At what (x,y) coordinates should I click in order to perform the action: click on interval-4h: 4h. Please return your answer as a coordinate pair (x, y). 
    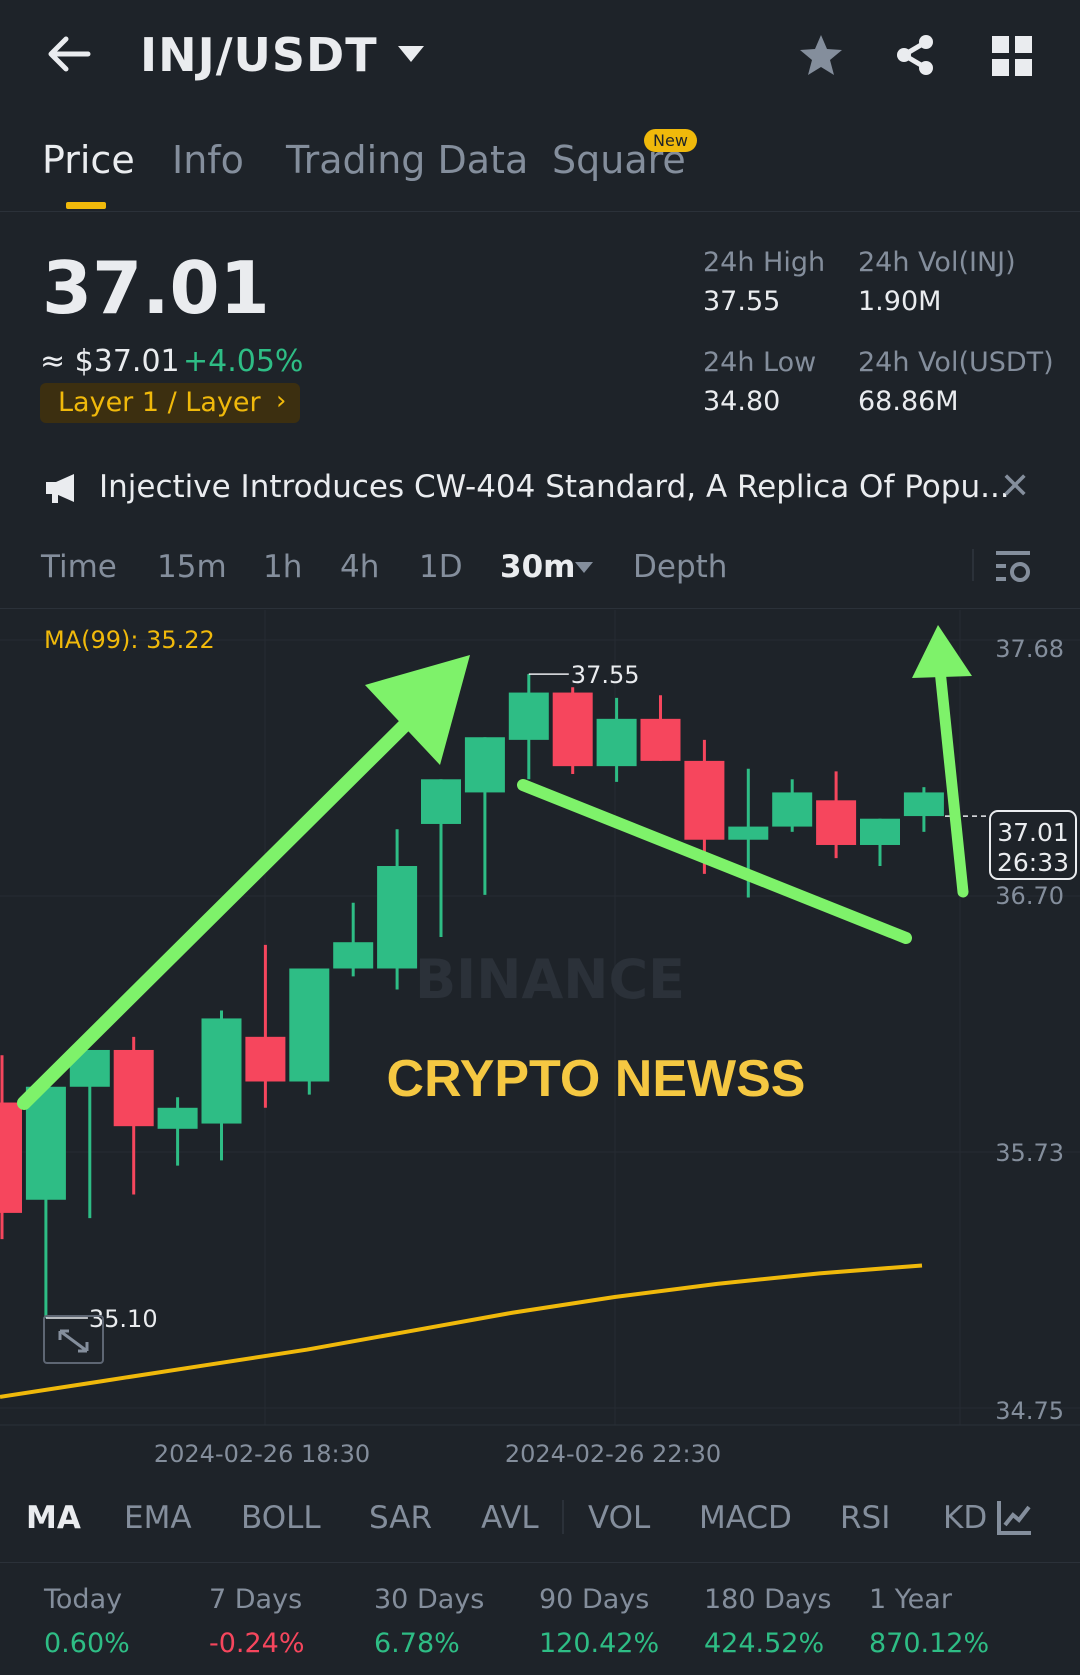
    Looking at the image, I should click on (359, 567).